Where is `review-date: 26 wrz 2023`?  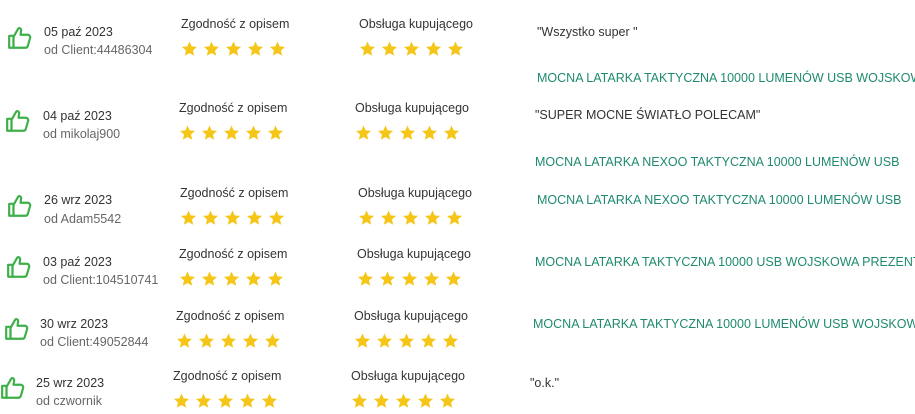
review-date: 26 wrz 2023 is located at coordinates (78, 200).